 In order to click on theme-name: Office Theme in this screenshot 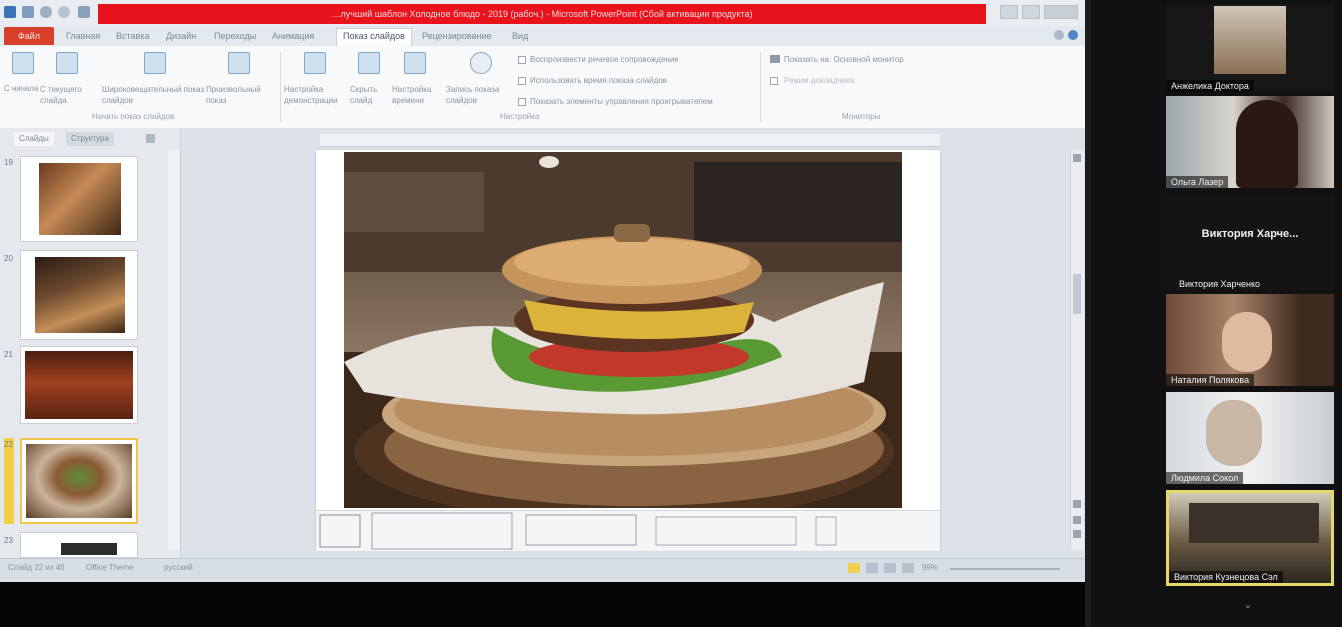, I will do `click(110, 567)`.